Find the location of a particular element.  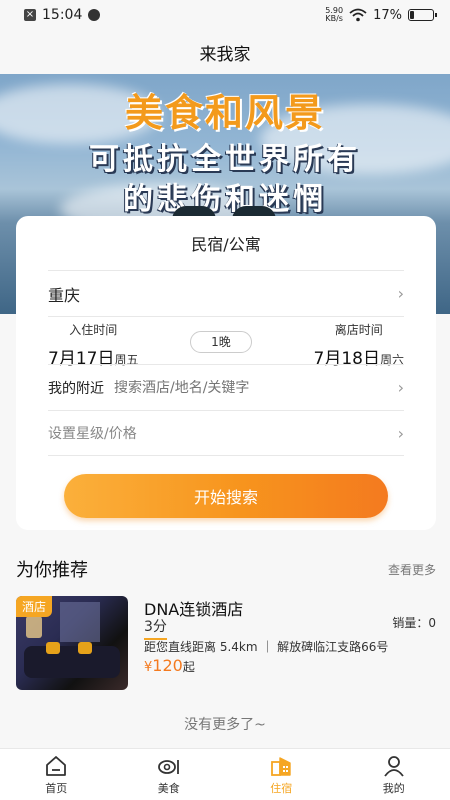

keyword-search-input is located at coordinates (256, 387).